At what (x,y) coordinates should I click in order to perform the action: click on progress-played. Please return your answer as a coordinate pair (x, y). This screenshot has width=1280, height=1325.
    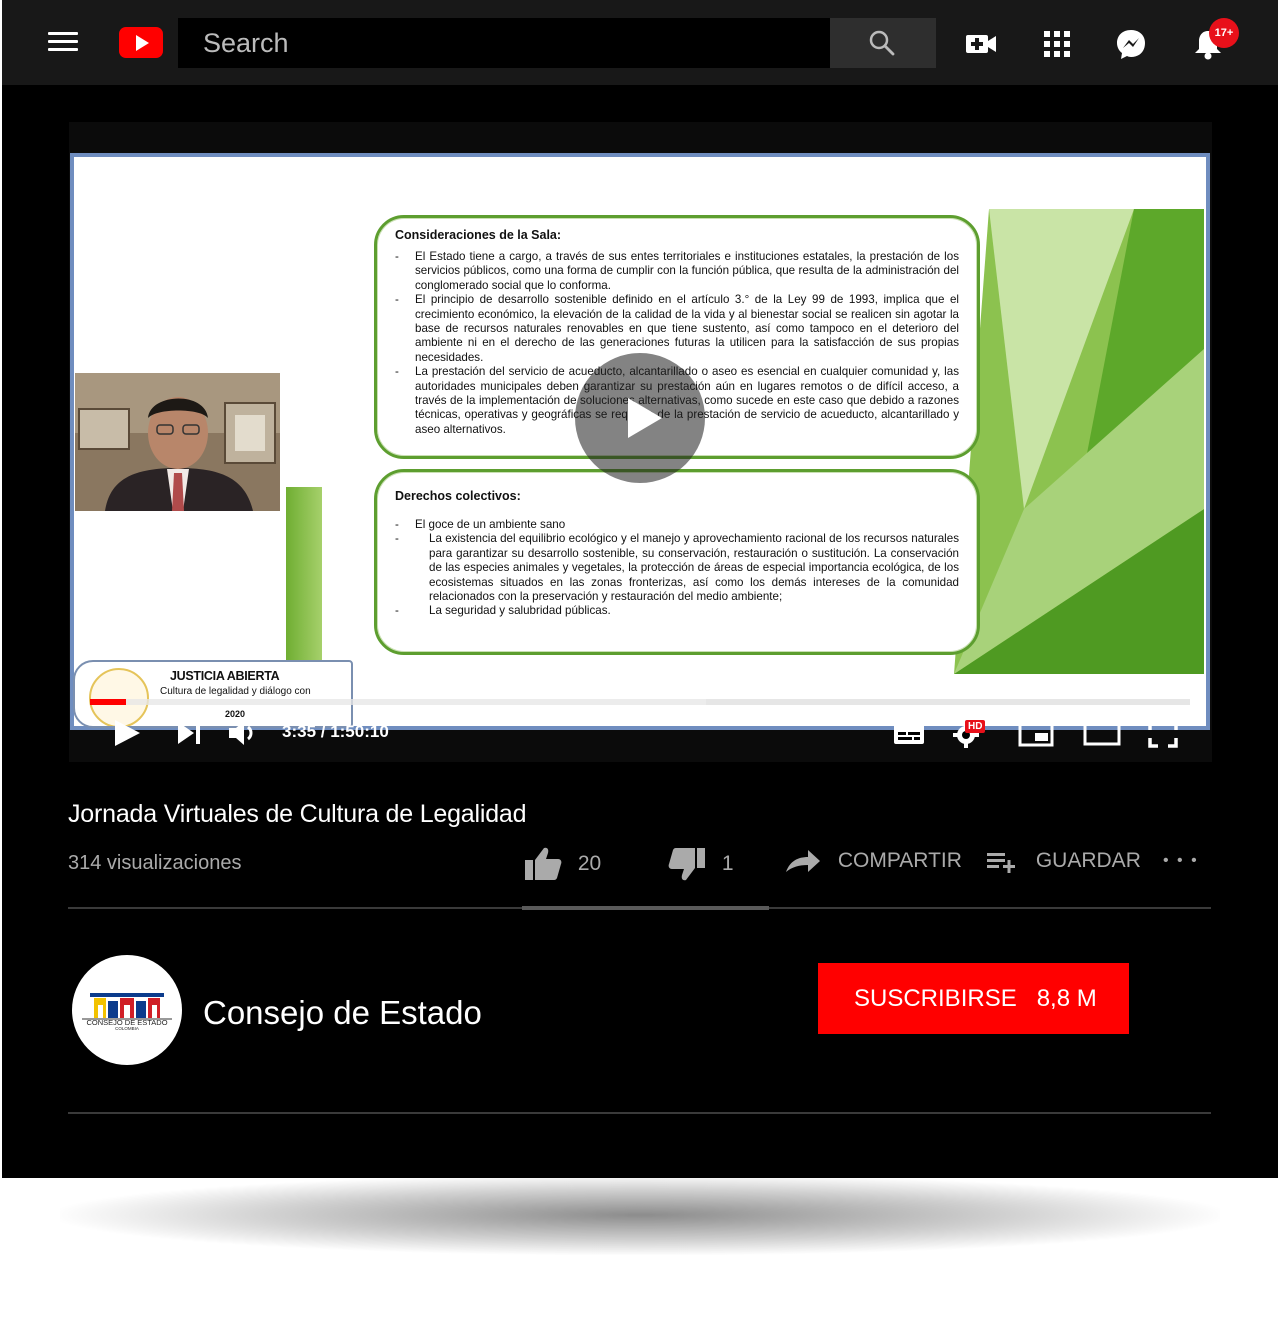
    Looking at the image, I should click on (108, 702).